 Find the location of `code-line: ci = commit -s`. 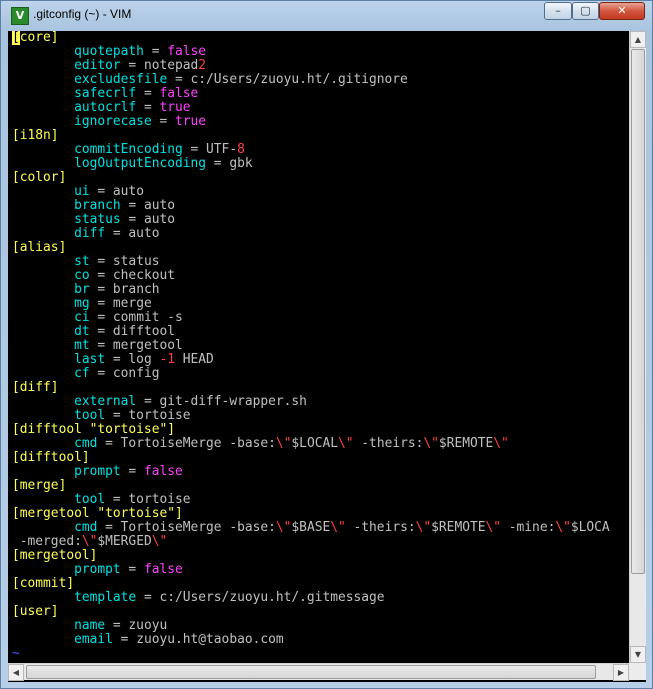

code-line: ci = commit -s is located at coordinates (319, 318).